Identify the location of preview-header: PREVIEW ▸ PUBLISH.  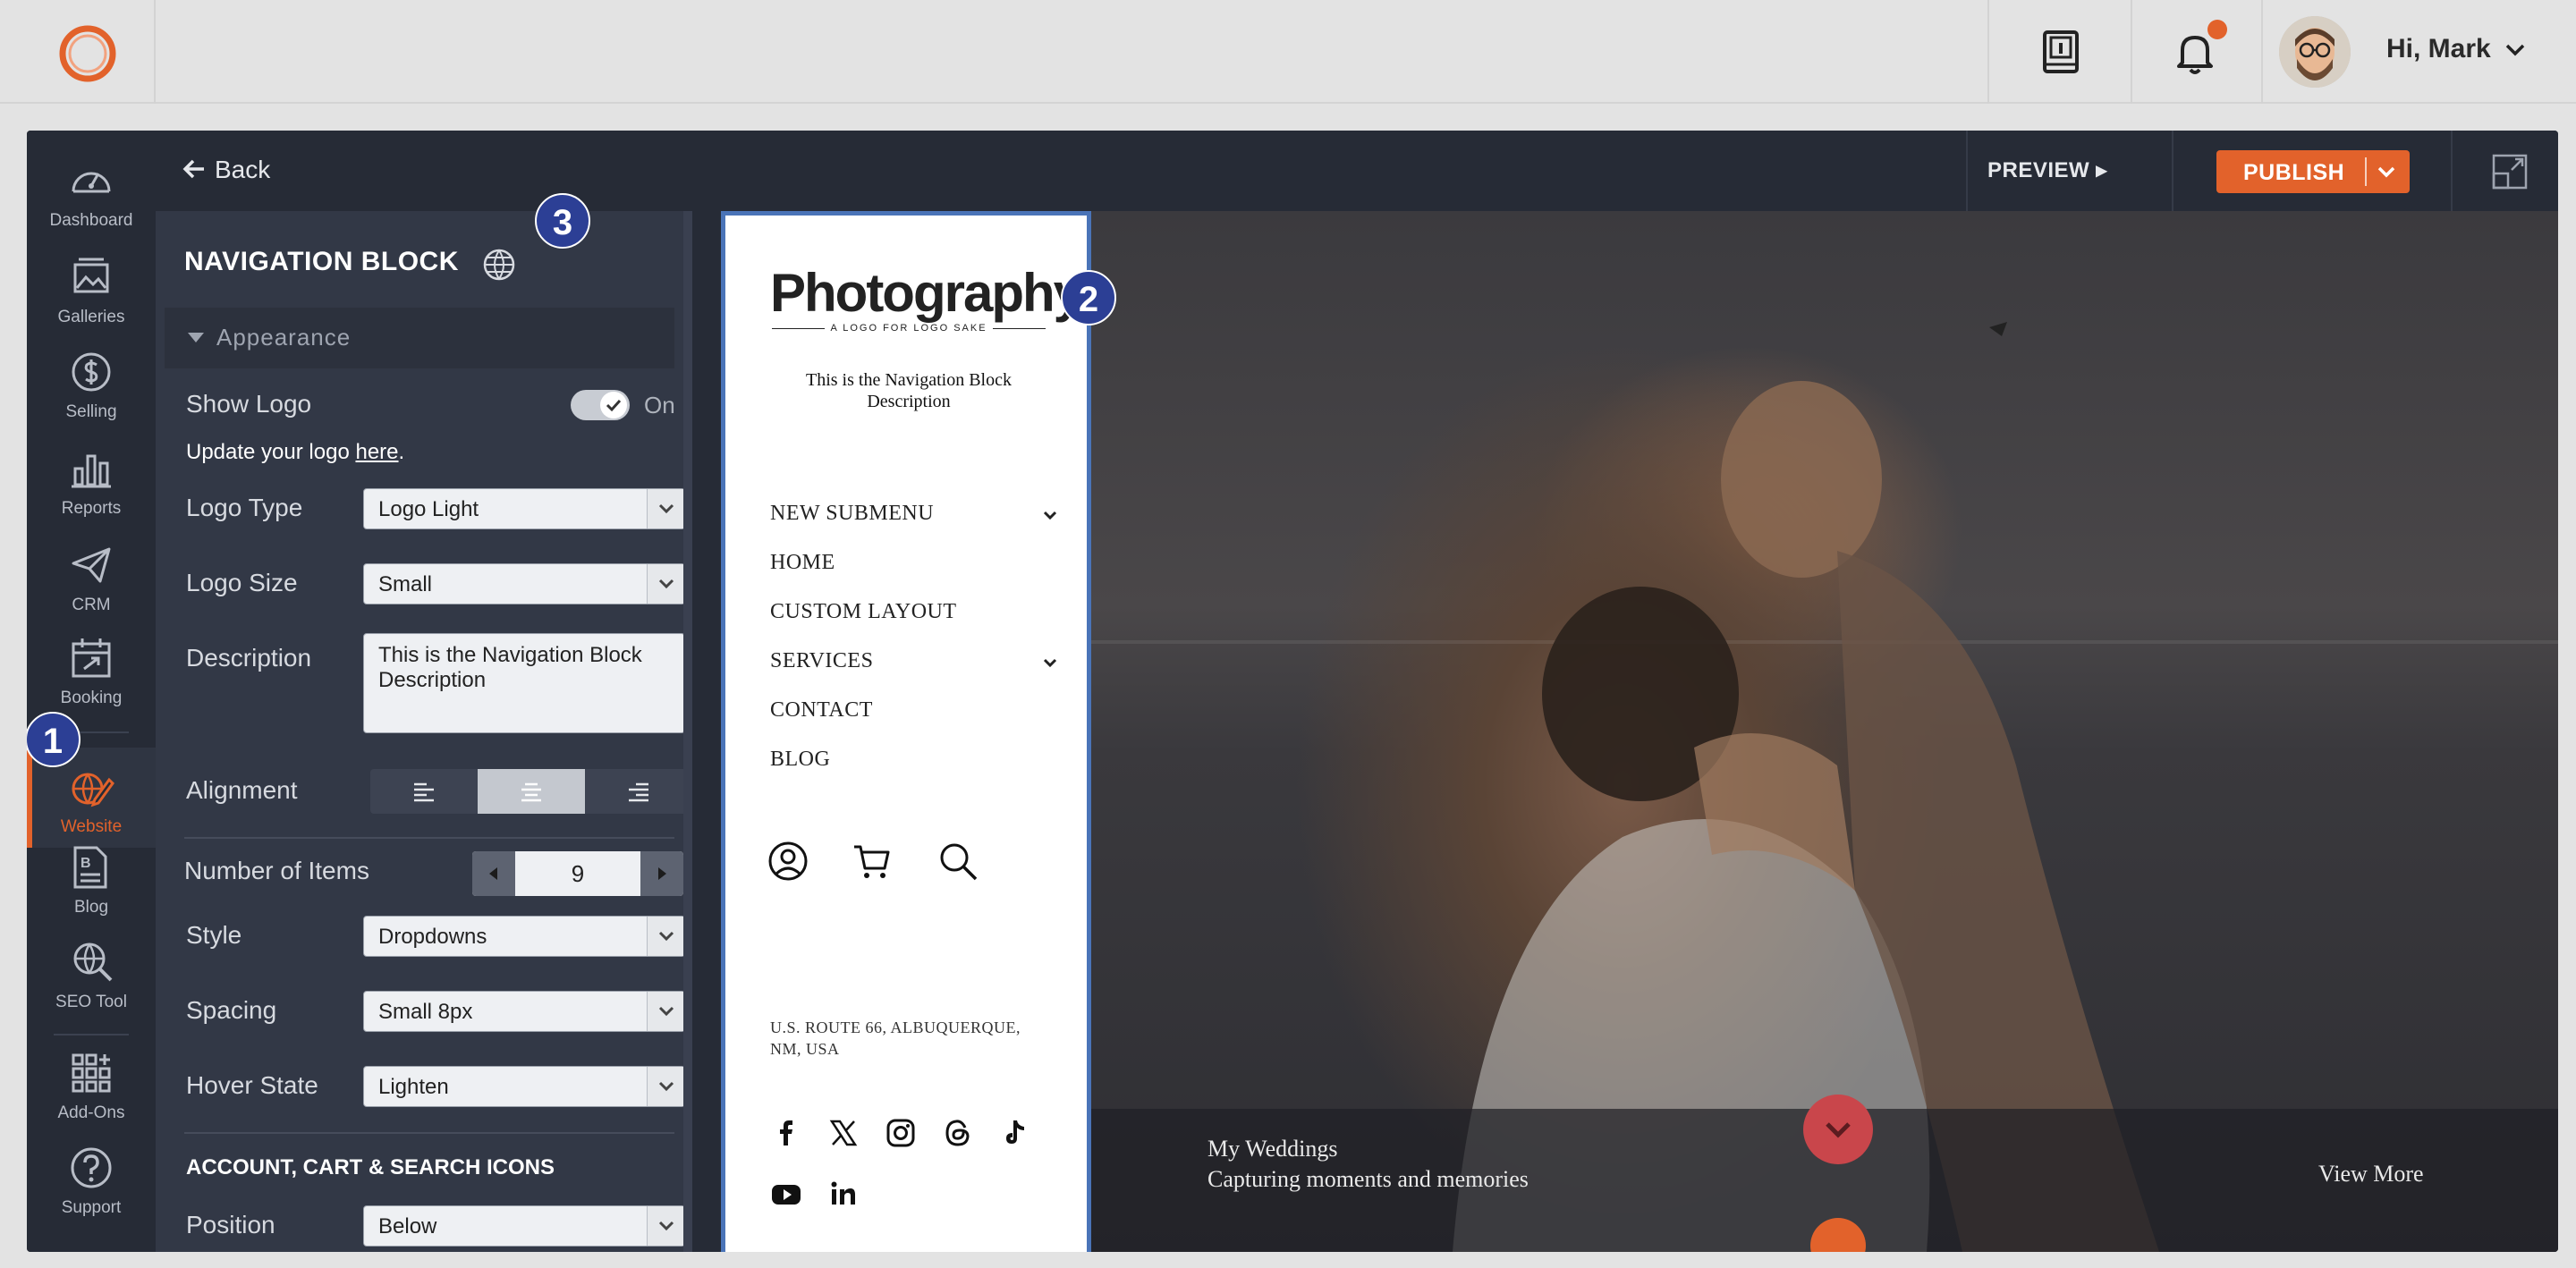
(1625, 171).